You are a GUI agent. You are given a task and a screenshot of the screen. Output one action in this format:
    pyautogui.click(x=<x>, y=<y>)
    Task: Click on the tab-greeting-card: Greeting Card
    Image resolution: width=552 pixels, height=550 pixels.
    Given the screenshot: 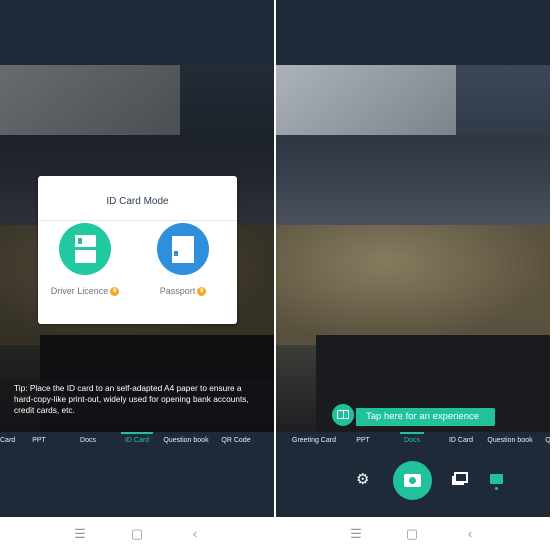 What is the action you would take?
    pyautogui.click(x=314, y=440)
    